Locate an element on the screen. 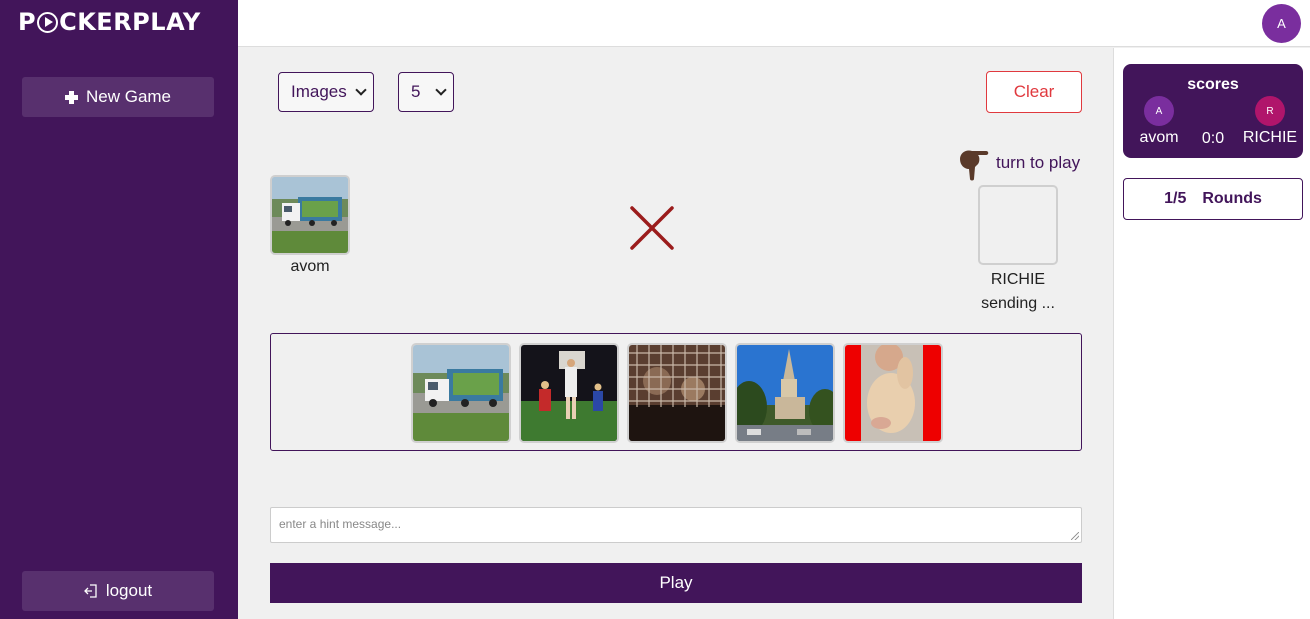 The width and height of the screenshot is (1310, 619). pointing-hand-icon is located at coordinates (973, 163).